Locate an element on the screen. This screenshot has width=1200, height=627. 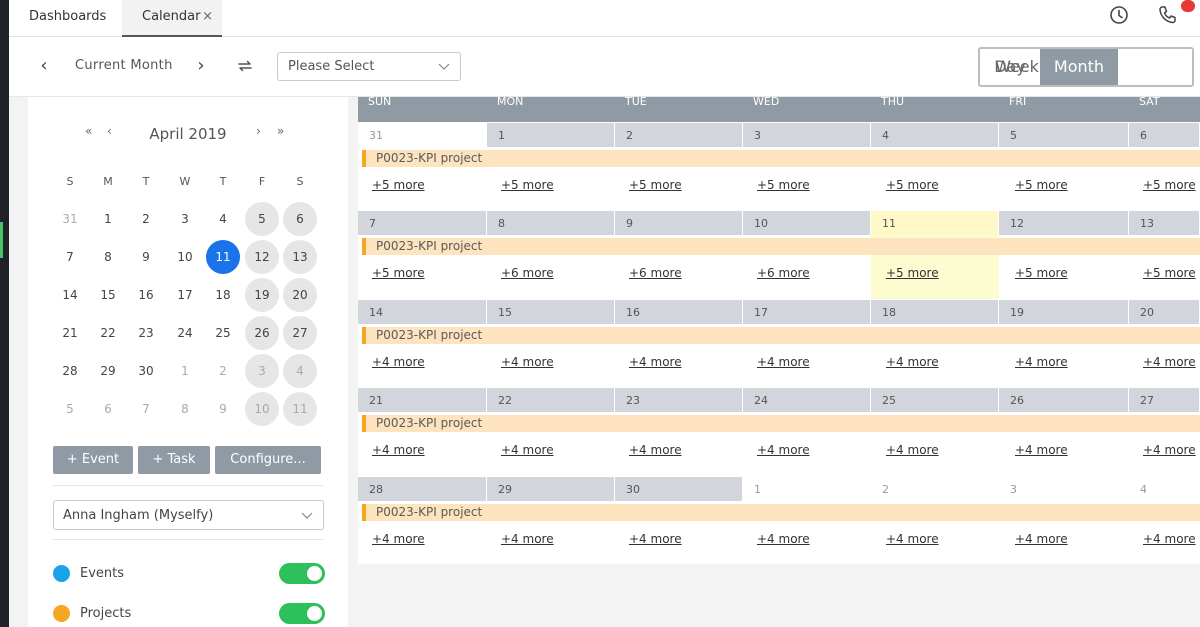
day-number: 1 is located at coordinates (807, 489).